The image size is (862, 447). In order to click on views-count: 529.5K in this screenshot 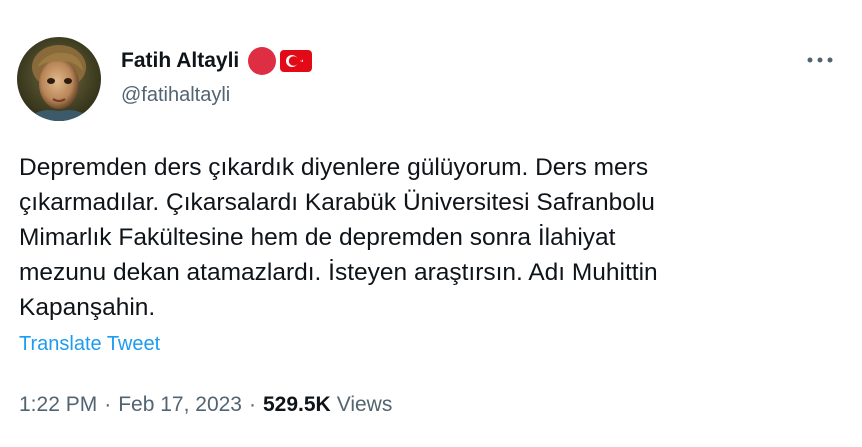, I will do `click(296, 404)`.